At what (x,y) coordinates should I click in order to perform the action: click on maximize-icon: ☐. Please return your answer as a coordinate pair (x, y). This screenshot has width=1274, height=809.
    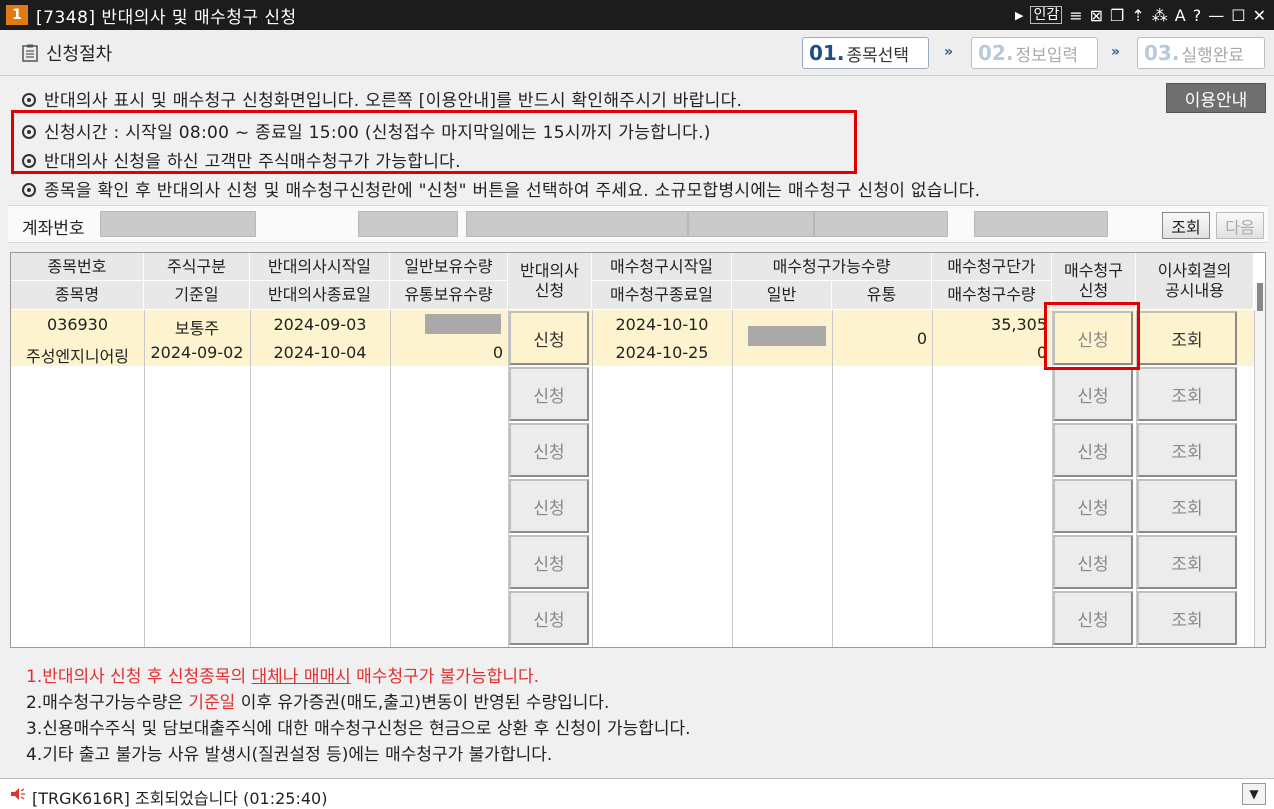
    Looking at the image, I should click on (1238, 15).